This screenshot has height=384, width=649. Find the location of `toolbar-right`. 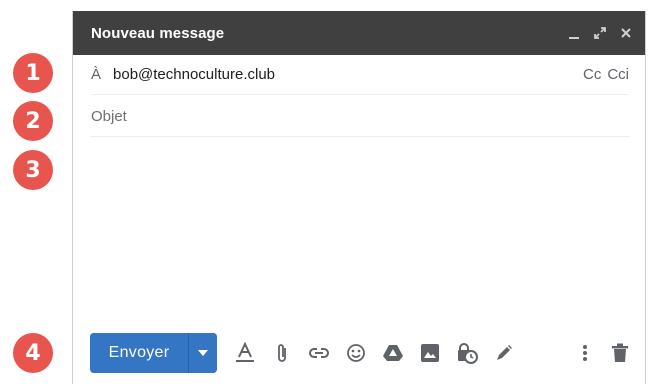

toolbar-right is located at coordinates (602, 353).